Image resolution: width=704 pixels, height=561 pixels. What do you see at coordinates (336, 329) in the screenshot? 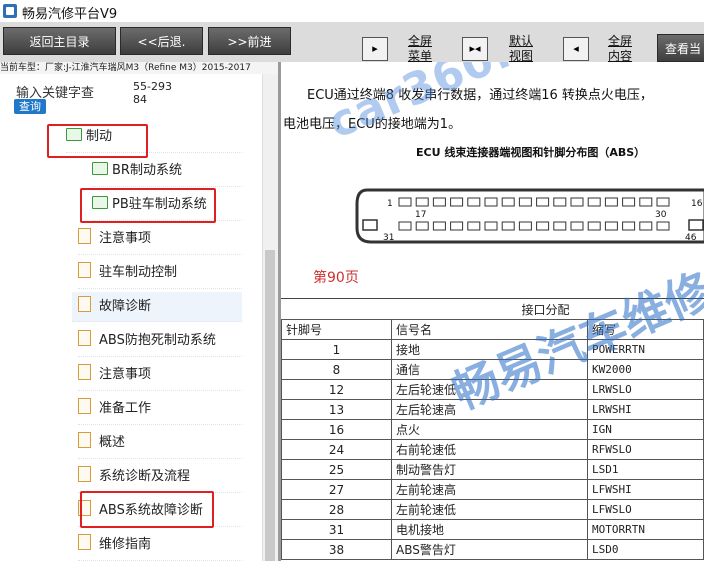
I see `column-header: 针脚号` at bounding box center [336, 329].